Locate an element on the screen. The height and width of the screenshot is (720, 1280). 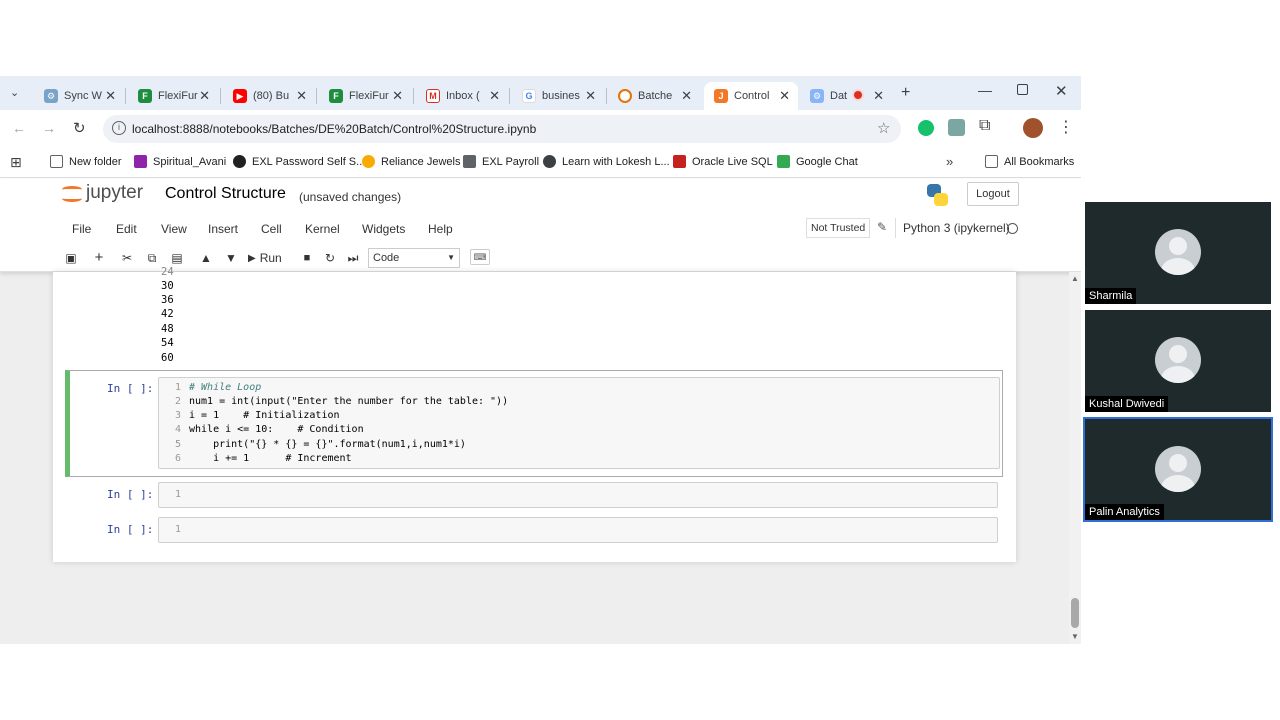
bookmark-new-folder: New folder is located at coordinates (86, 161).